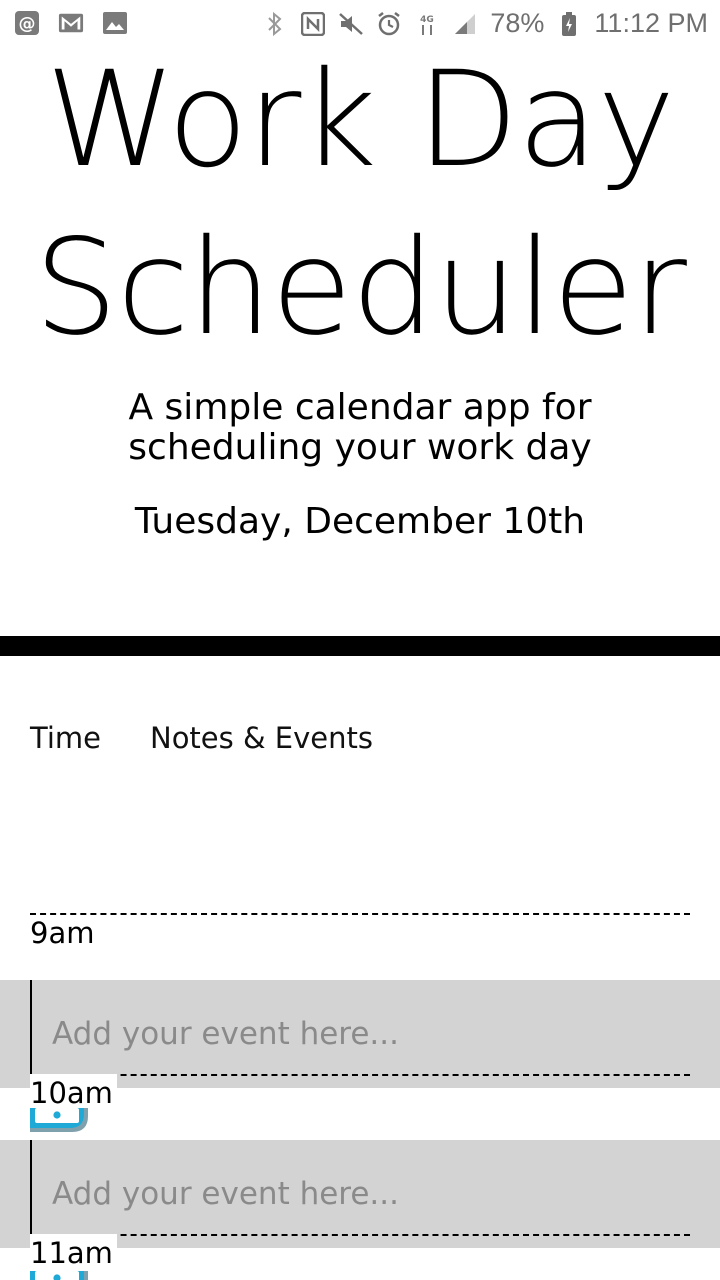 The width and height of the screenshot is (720, 1280). What do you see at coordinates (375, 1034) in the screenshot?
I see `event-input-9am` at bounding box center [375, 1034].